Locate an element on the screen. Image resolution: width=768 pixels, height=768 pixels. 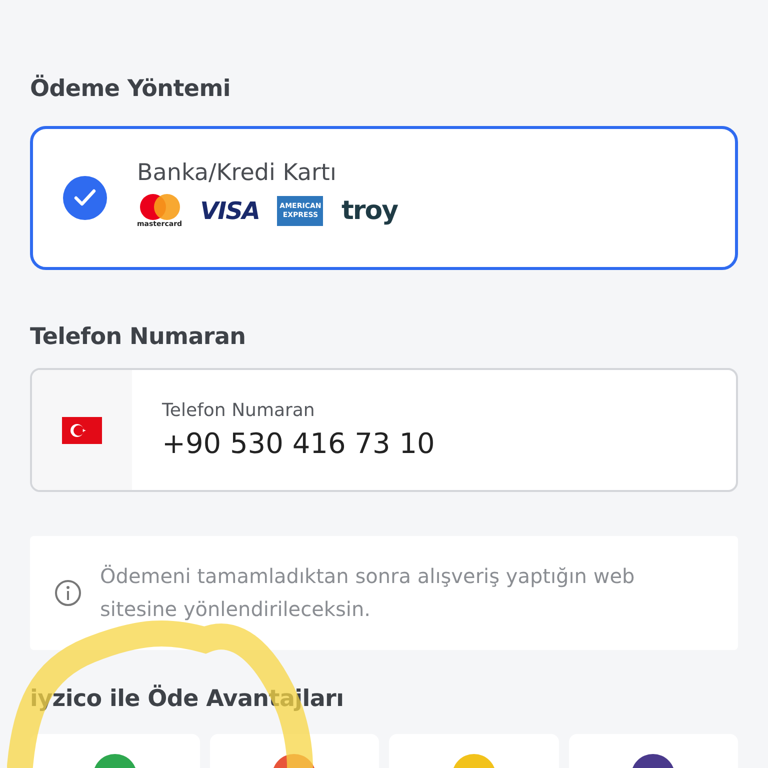
check-icon is located at coordinates (85, 198).